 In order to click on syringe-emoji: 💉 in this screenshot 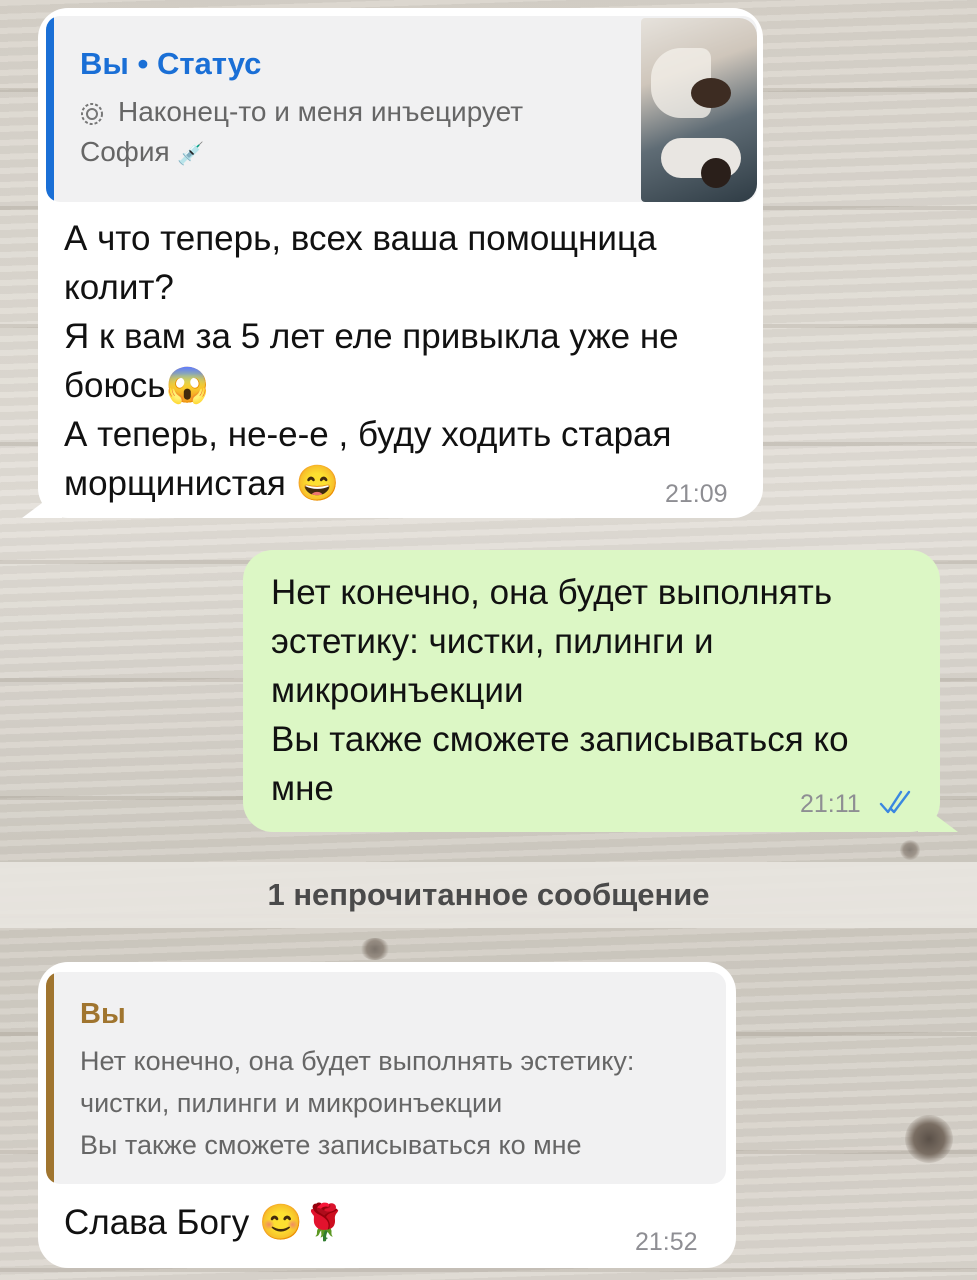, I will do `click(191, 153)`.